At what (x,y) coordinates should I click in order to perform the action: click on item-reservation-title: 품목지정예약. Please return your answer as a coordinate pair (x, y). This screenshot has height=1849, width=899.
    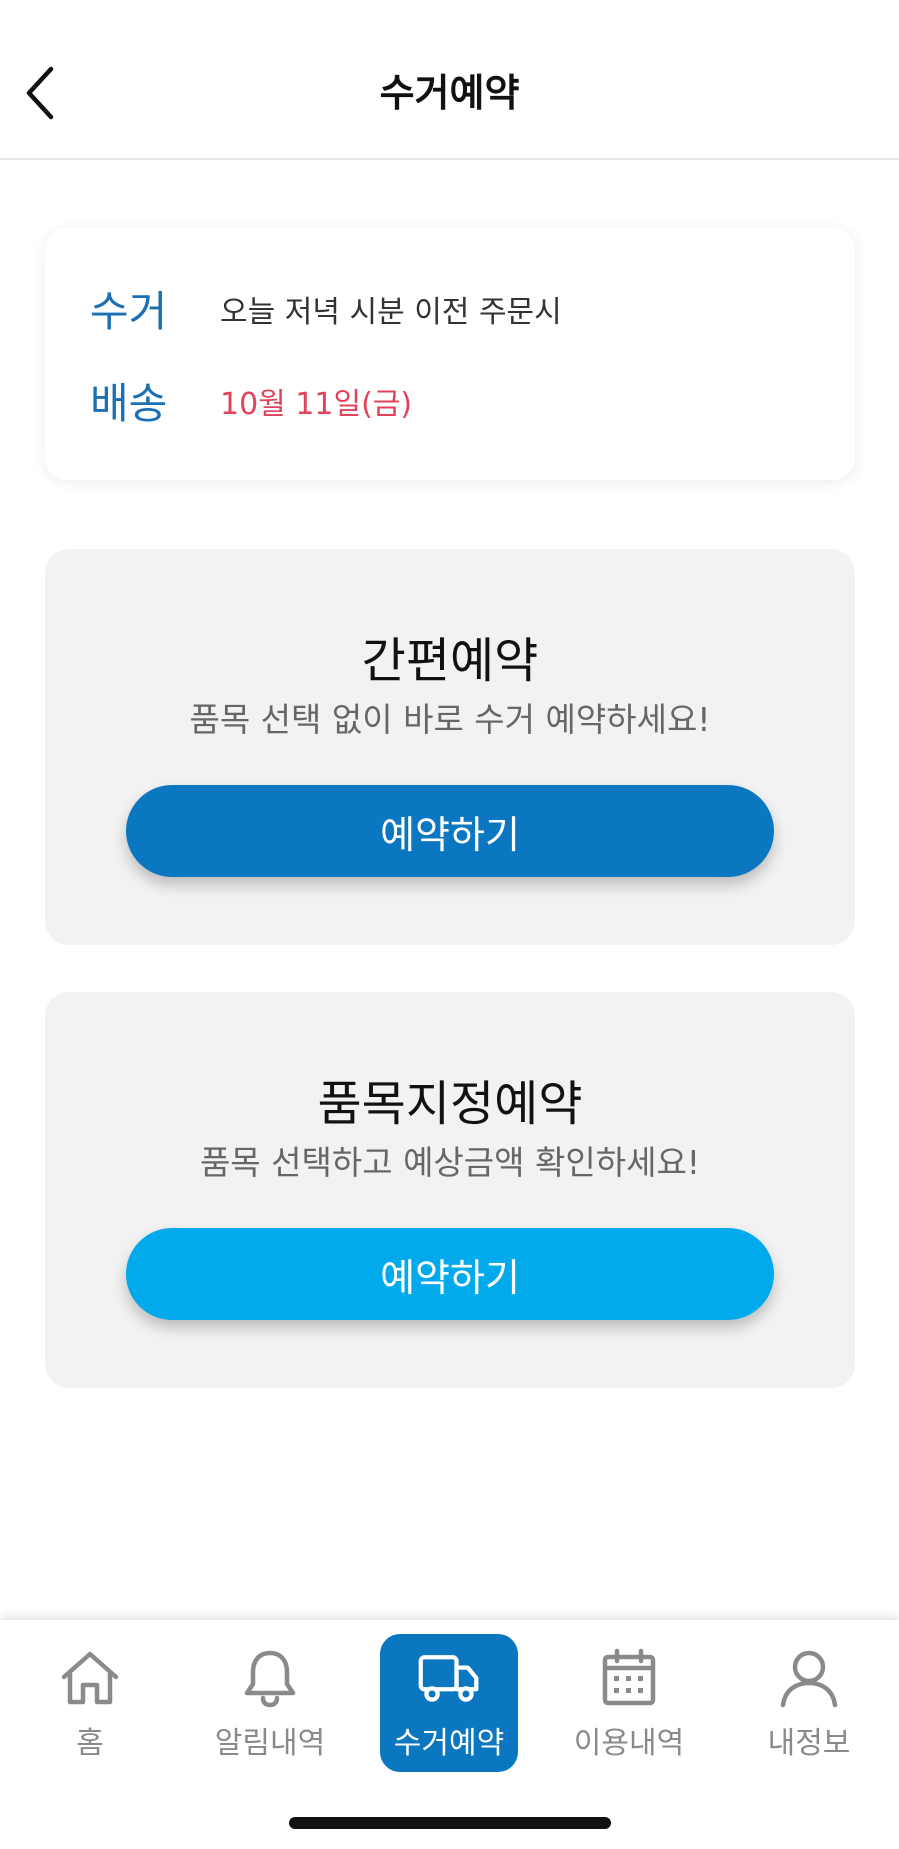
    Looking at the image, I should click on (450, 1104).